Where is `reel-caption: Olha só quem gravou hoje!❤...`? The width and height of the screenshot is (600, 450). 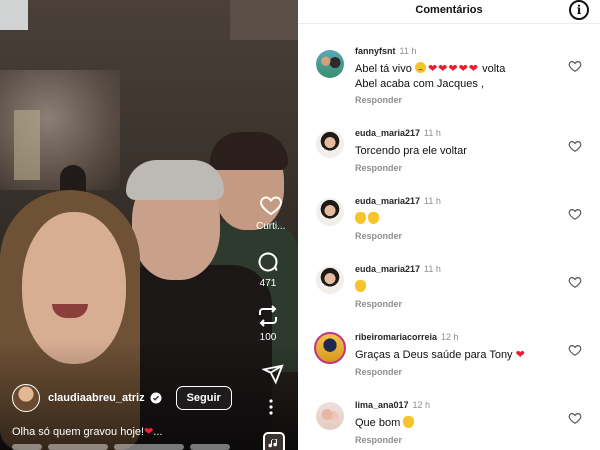
reel-caption: Olha só quem gravou hoje!❤... is located at coordinates (87, 431).